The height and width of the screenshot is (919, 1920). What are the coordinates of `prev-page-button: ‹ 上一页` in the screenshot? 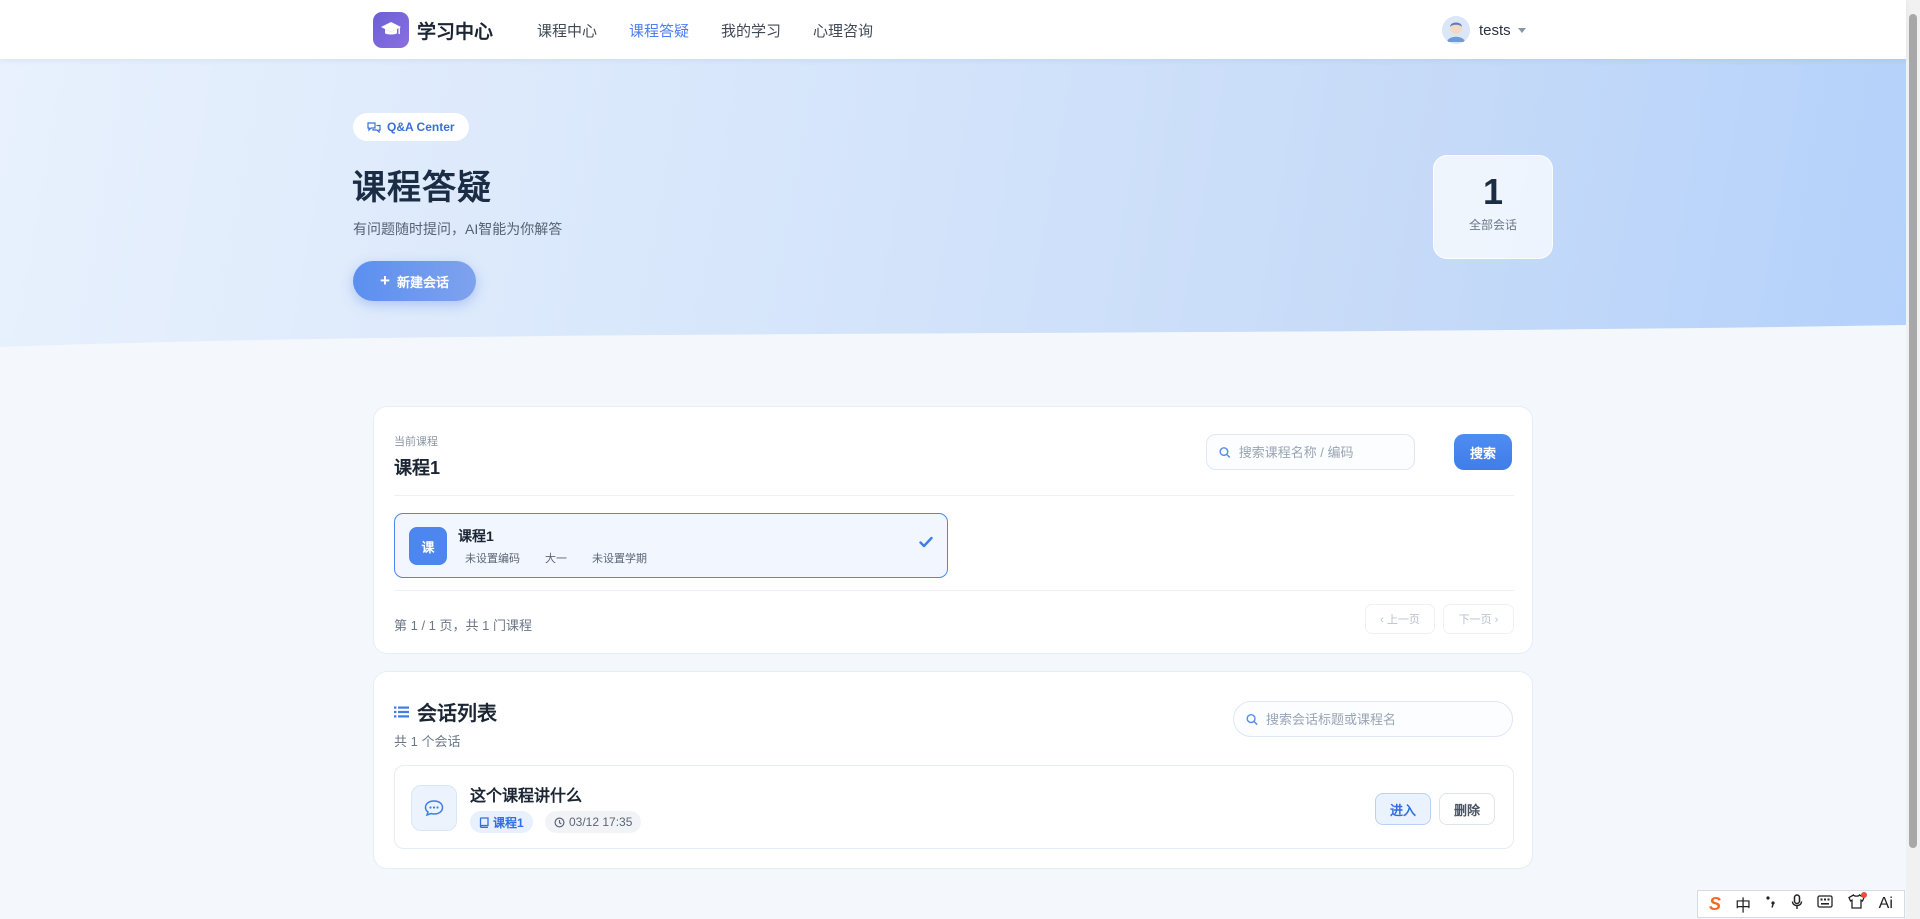 It's located at (1400, 619).